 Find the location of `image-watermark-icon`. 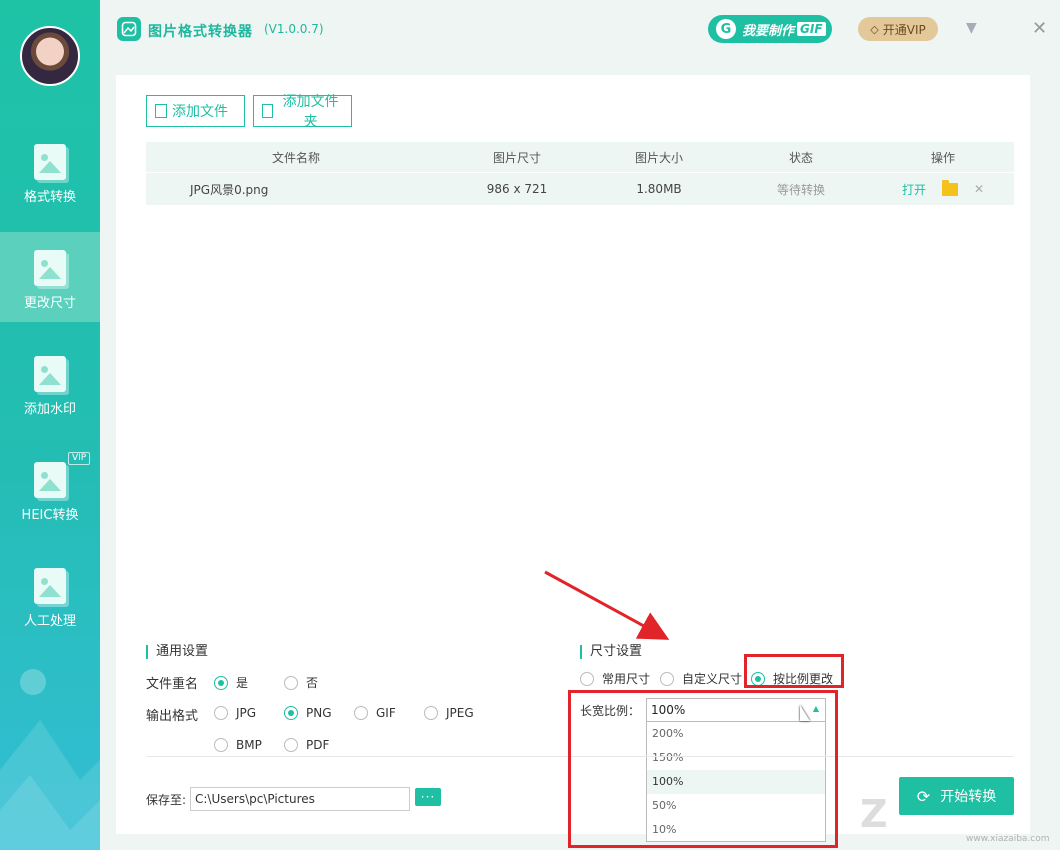

image-watermark-icon is located at coordinates (50, 374).